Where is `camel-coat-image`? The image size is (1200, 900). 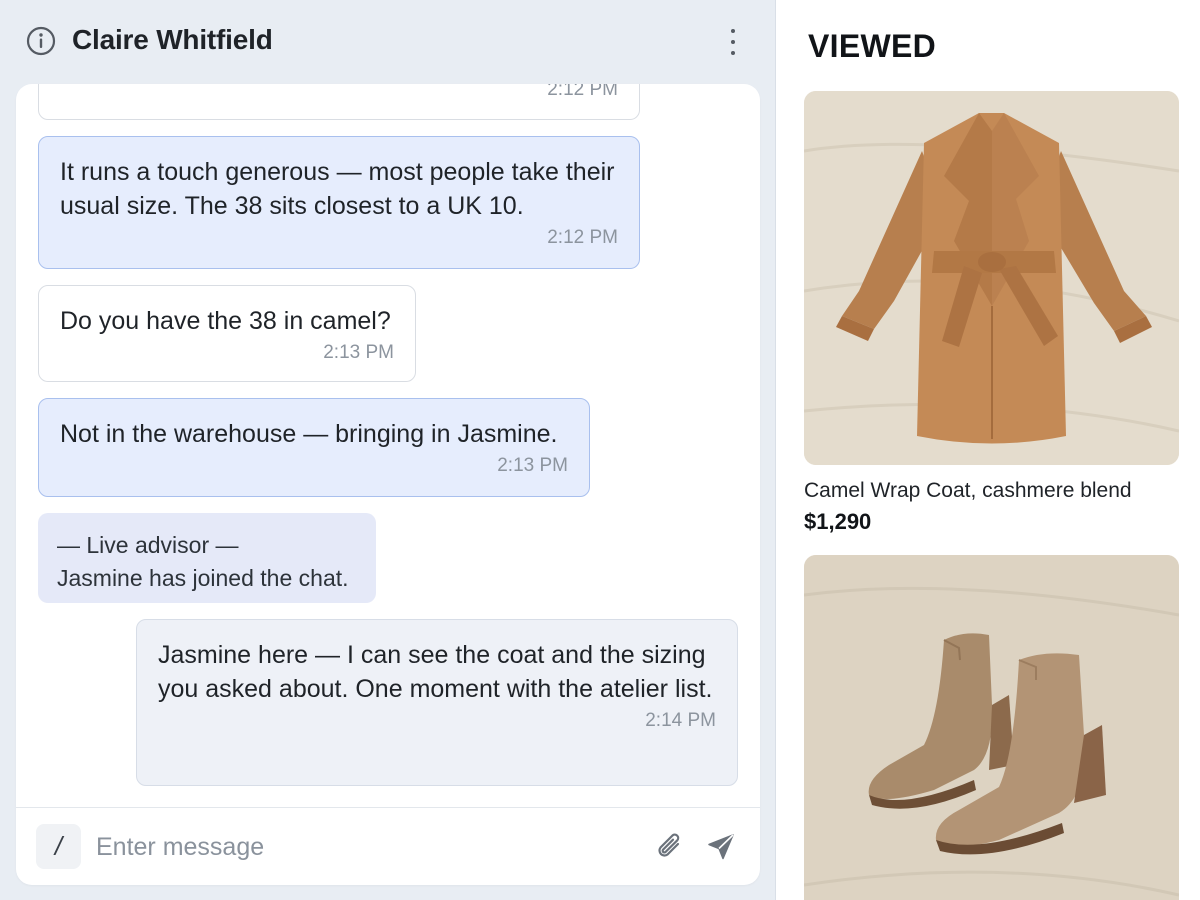 camel-coat-image is located at coordinates (991, 278).